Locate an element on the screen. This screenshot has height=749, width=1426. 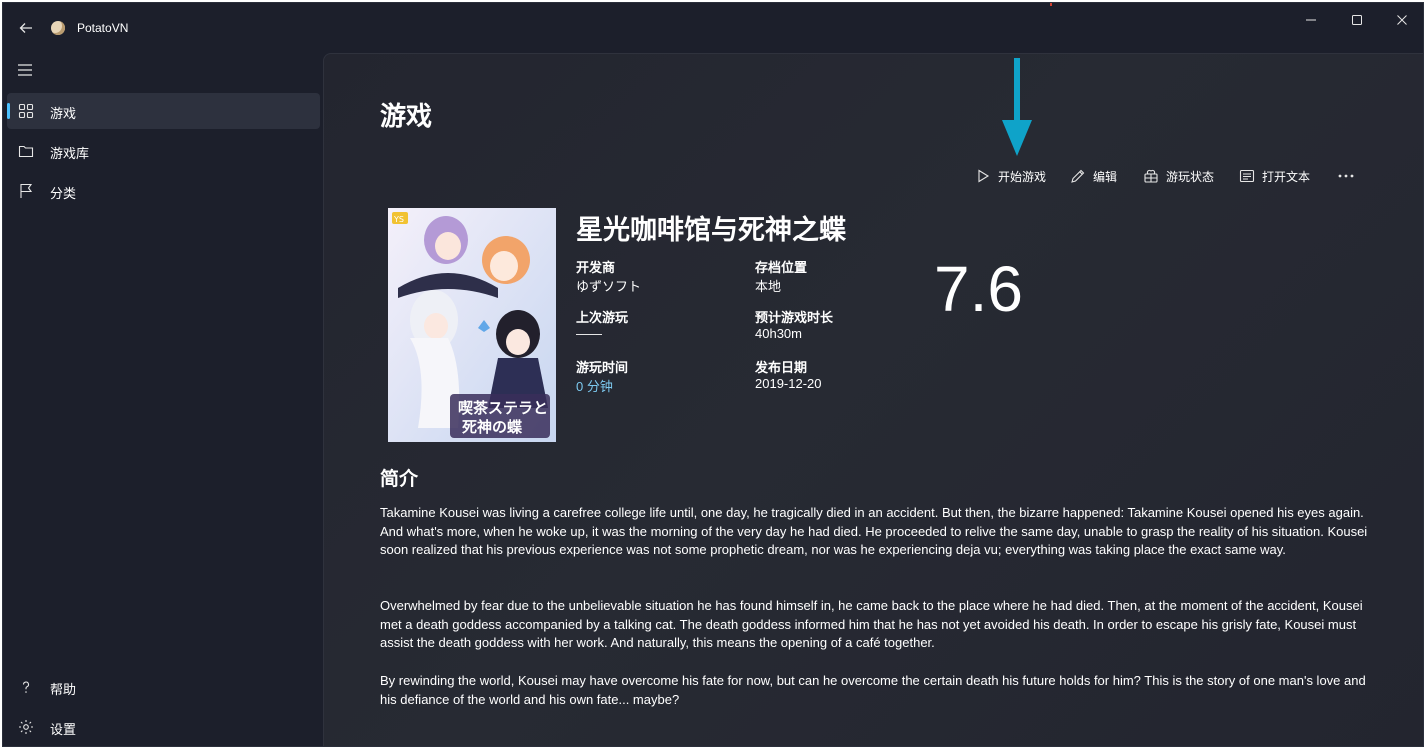
sidebar-item-label: 帮助 is located at coordinates (63, 689).